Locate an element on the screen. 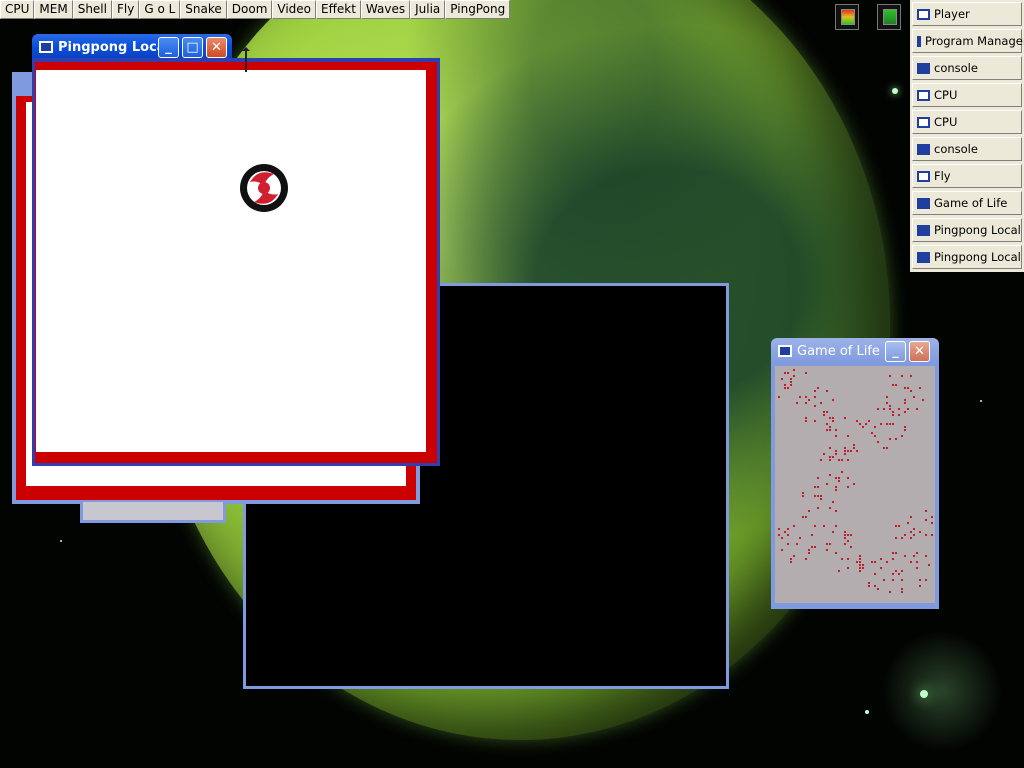 The image size is (1024, 768). launch-doom-button: Doom is located at coordinates (249, 9).